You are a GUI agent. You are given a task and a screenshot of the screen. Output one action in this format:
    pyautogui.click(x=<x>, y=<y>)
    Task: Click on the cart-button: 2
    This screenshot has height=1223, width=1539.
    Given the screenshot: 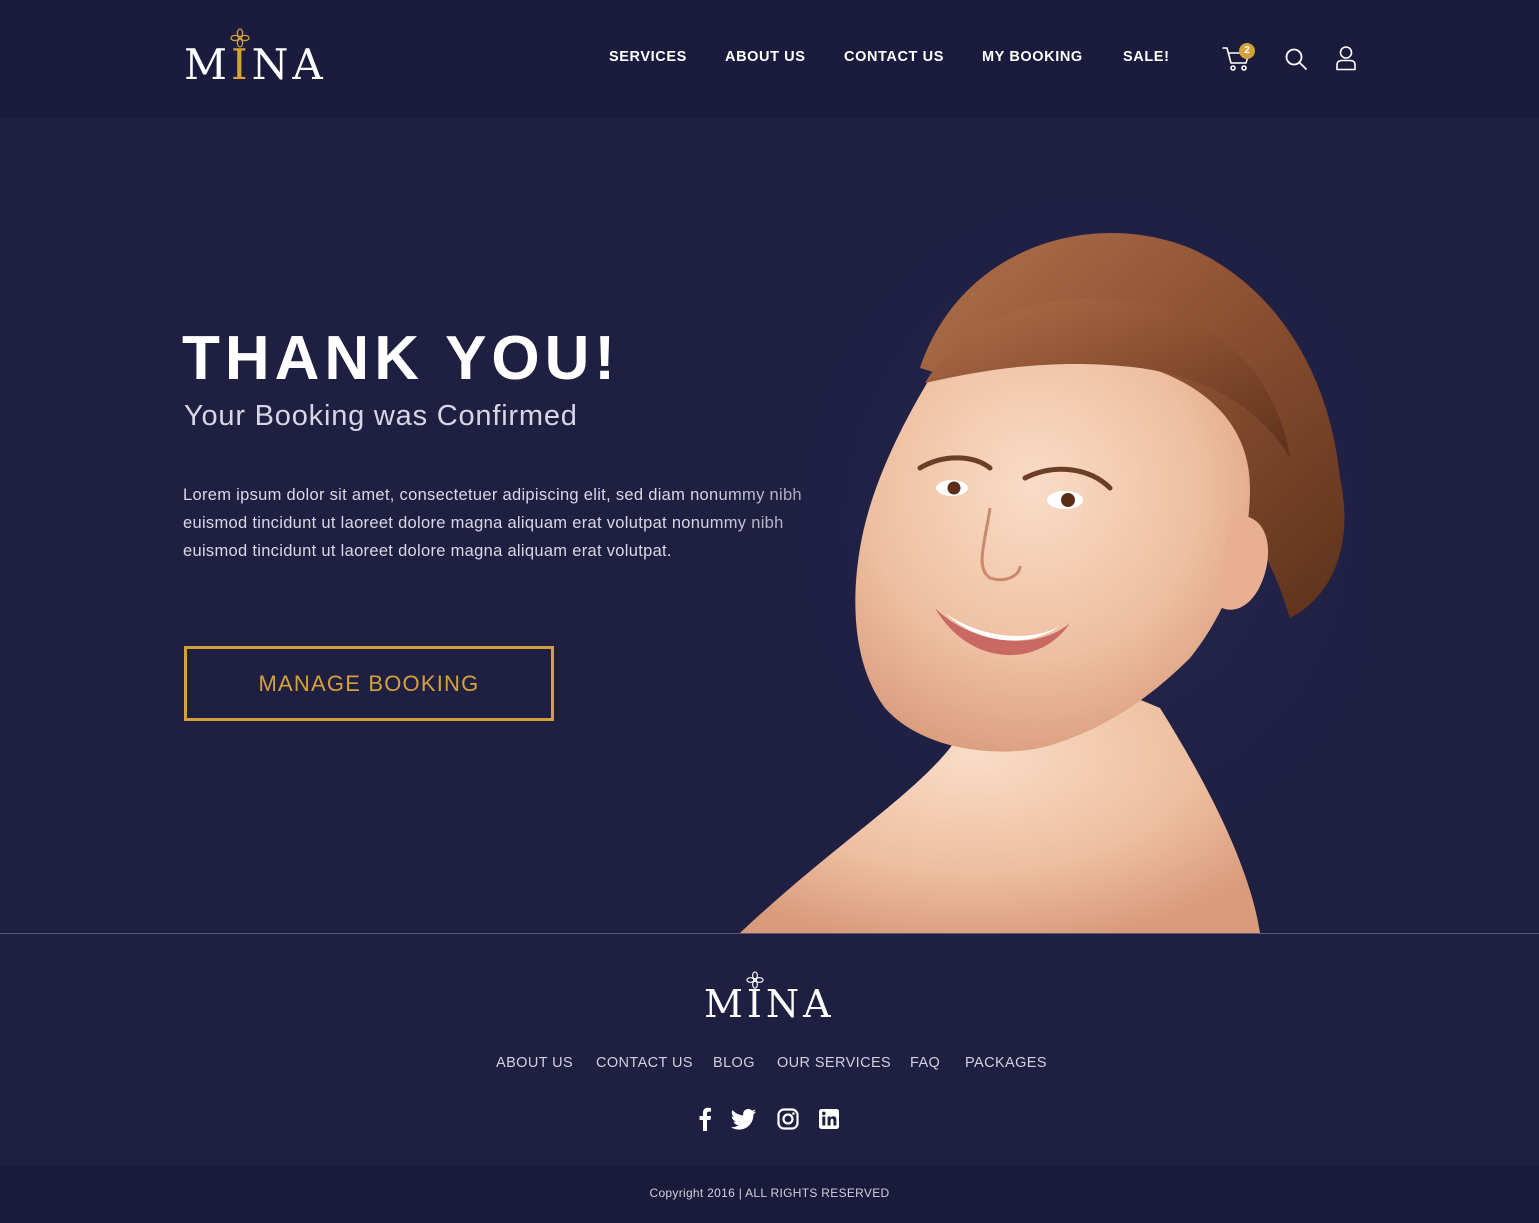 What is the action you would take?
    pyautogui.click(x=1238, y=58)
    